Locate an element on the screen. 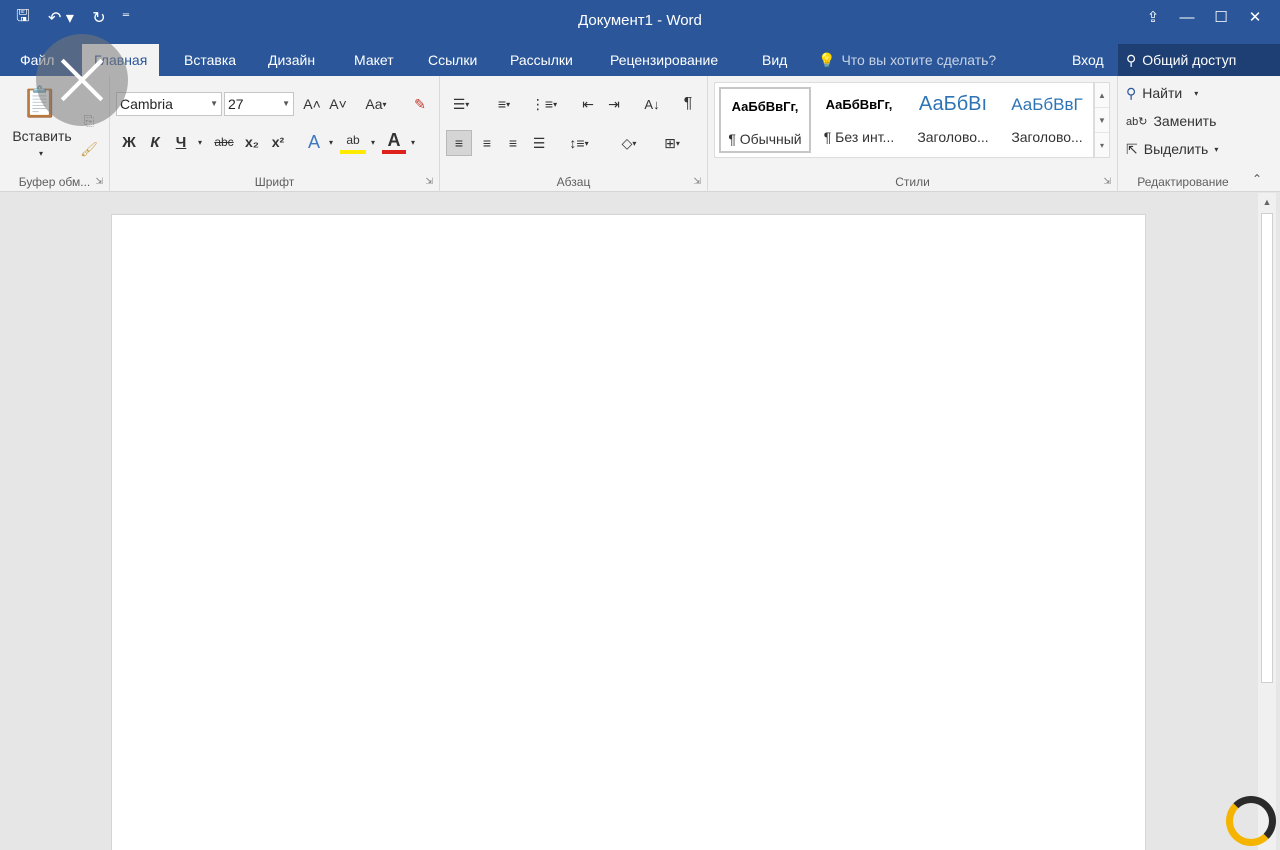 Image resolution: width=1280 pixels, height=850 pixels. format-painter-icon: 🖌 is located at coordinates (89, 149).